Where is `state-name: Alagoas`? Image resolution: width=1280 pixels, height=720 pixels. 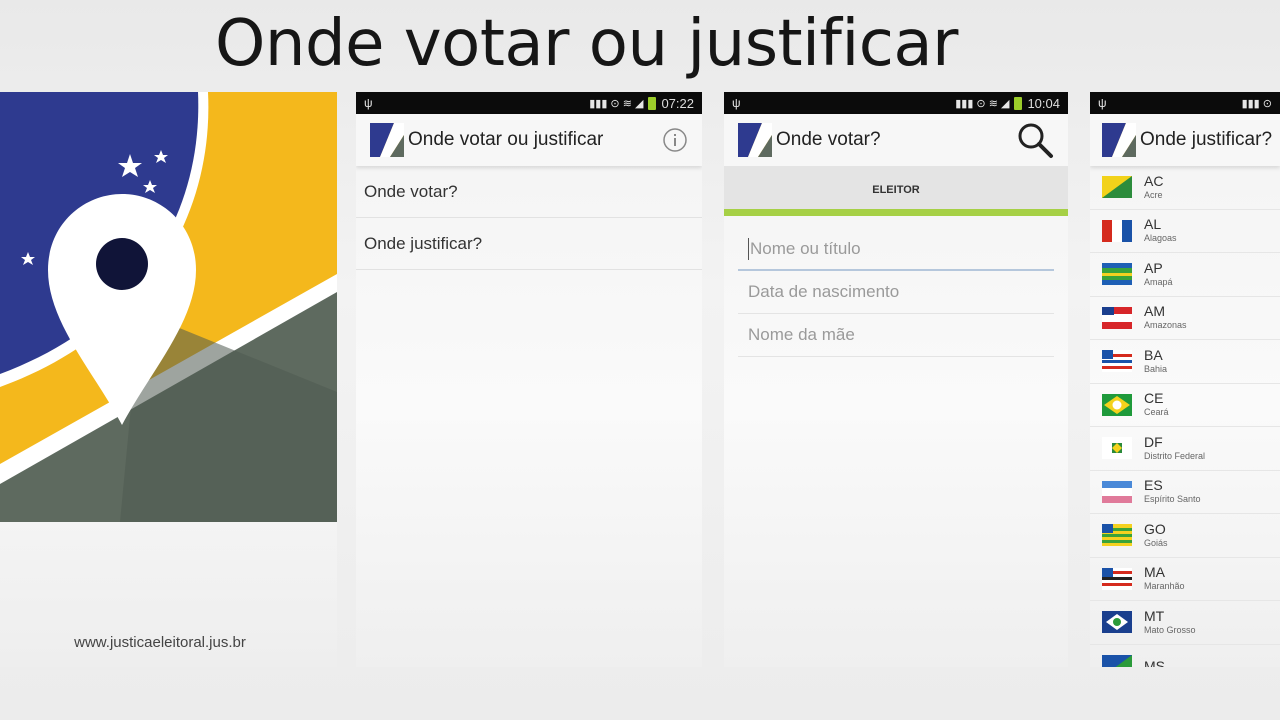
state-name: Alagoas is located at coordinates (1160, 238).